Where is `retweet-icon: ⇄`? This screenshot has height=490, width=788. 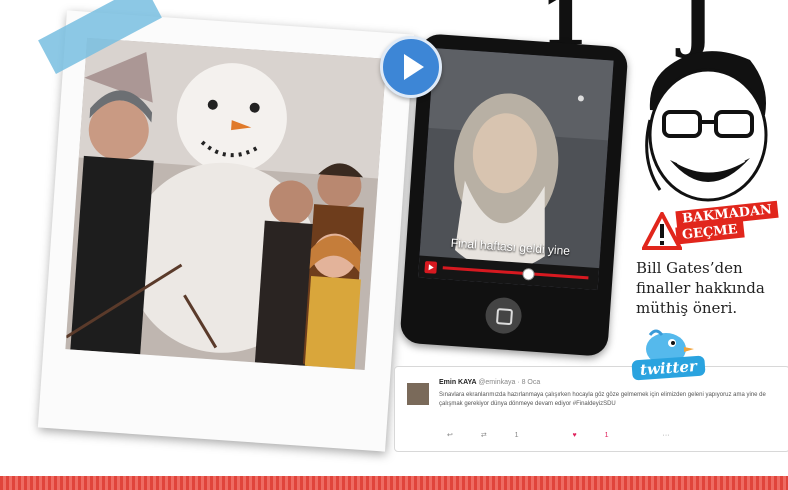
retweet-icon: ⇄ is located at coordinates (483, 435).